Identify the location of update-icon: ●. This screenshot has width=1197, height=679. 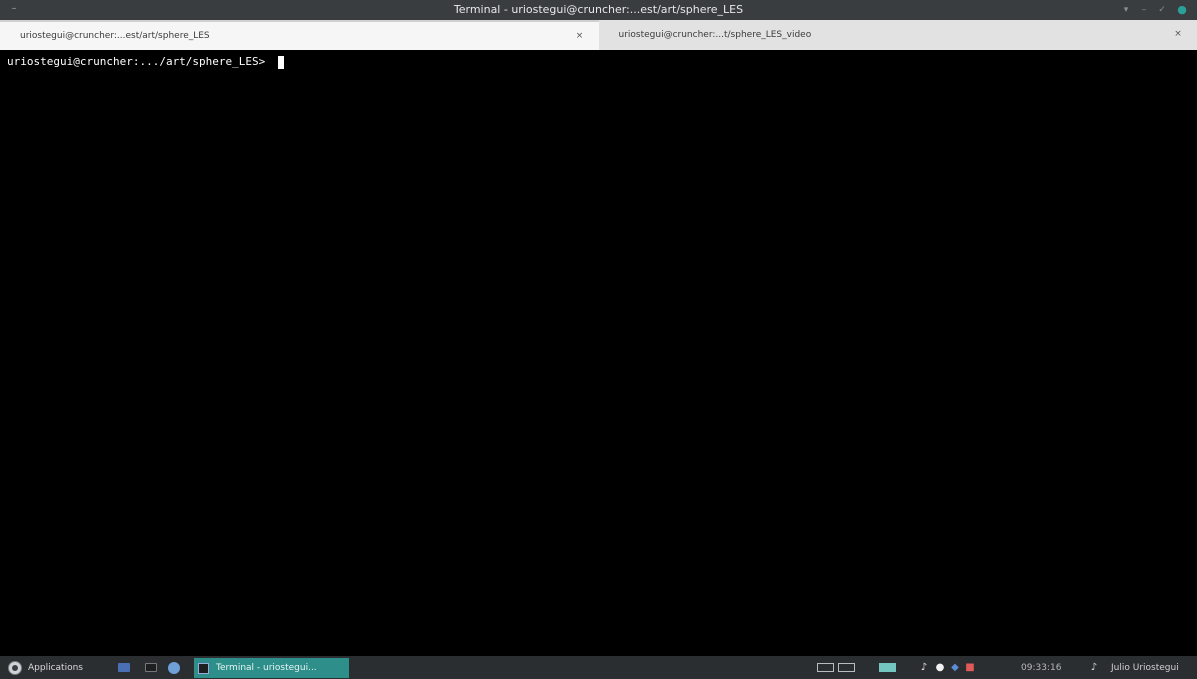
(940, 667).